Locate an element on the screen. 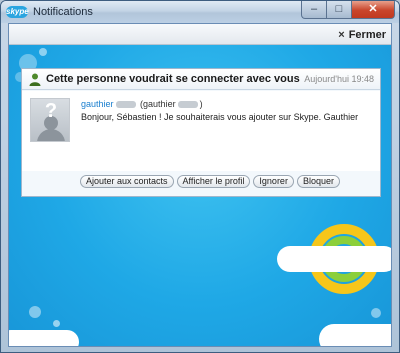 Image resolution: width=400 pixels, height=353 pixels. fermer-label: Fermer is located at coordinates (367, 34).